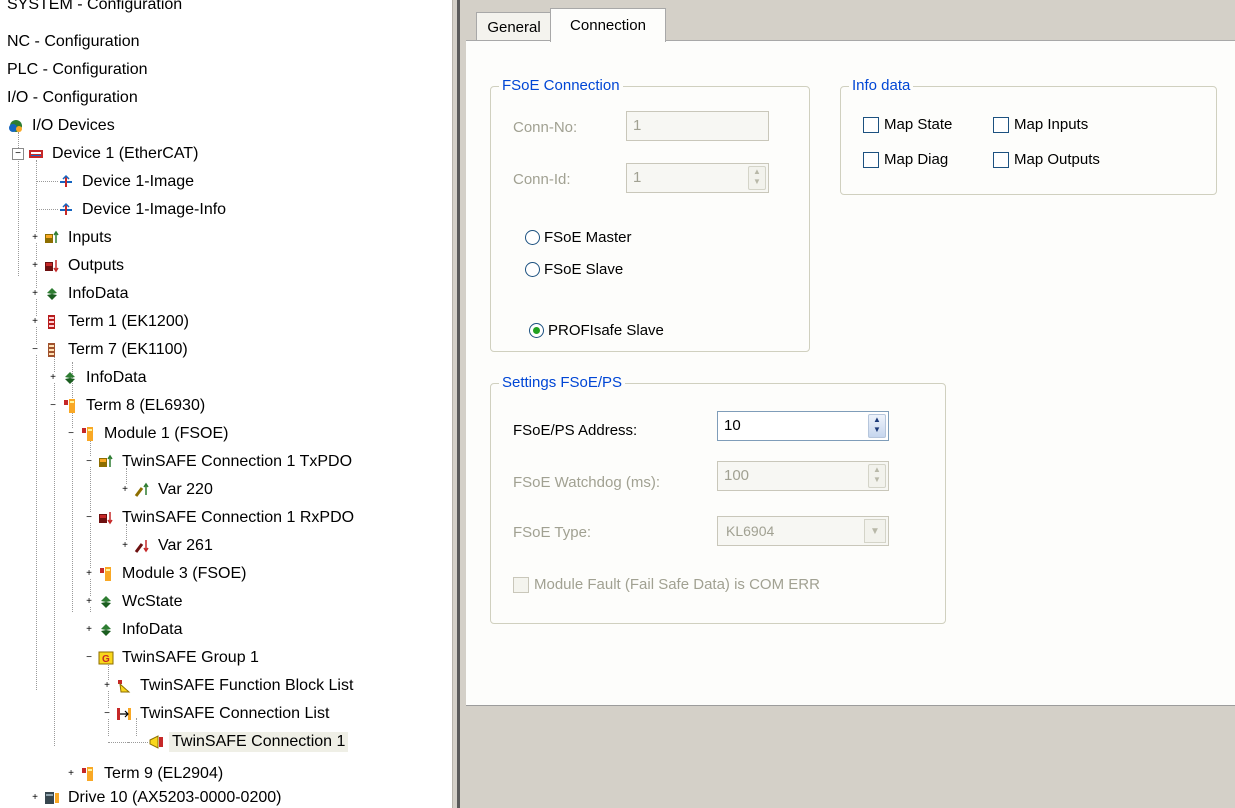 Image resolution: width=1235 pixels, height=808 pixels. Describe the element at coordinates (608, 25) in the screenshot. I see `tab-connection: Connection` at that location.